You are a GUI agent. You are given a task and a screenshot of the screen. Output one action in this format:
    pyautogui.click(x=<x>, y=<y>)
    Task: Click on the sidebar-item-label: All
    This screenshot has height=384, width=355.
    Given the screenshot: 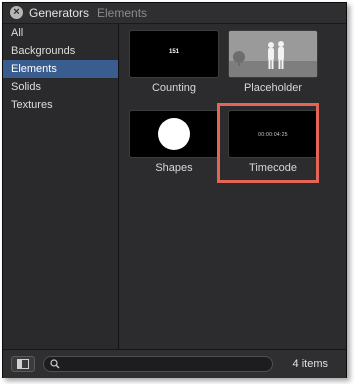 What is the action you would take?
    pyautogui.click(x=17, y=33)
    